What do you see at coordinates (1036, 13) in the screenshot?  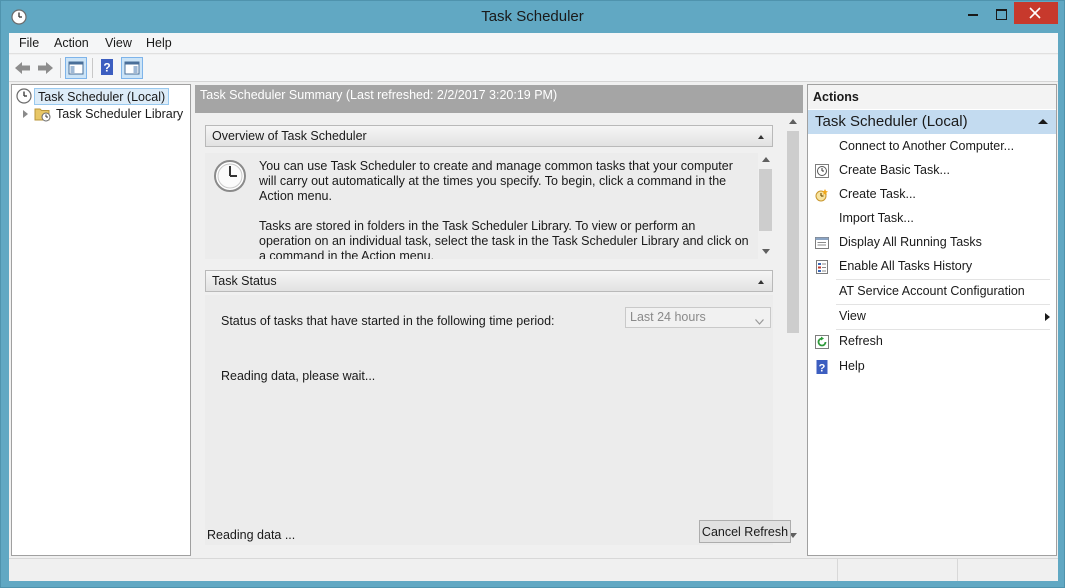 I see `close-icon` at bounding box center [1036, 13].